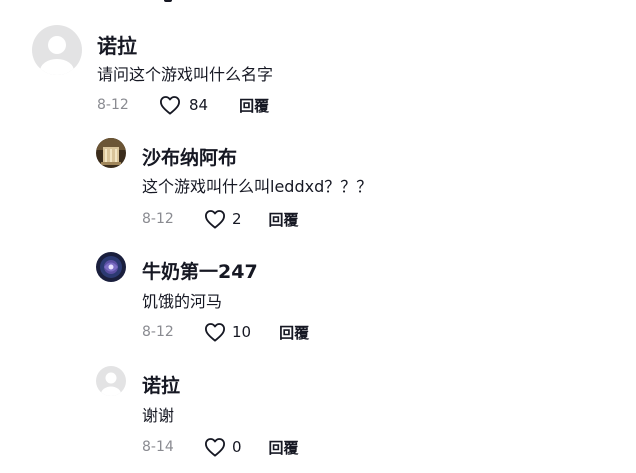 The height and width of the screenshot is (473, 636). I want to click on scroll-fragment, so click(168, 1).